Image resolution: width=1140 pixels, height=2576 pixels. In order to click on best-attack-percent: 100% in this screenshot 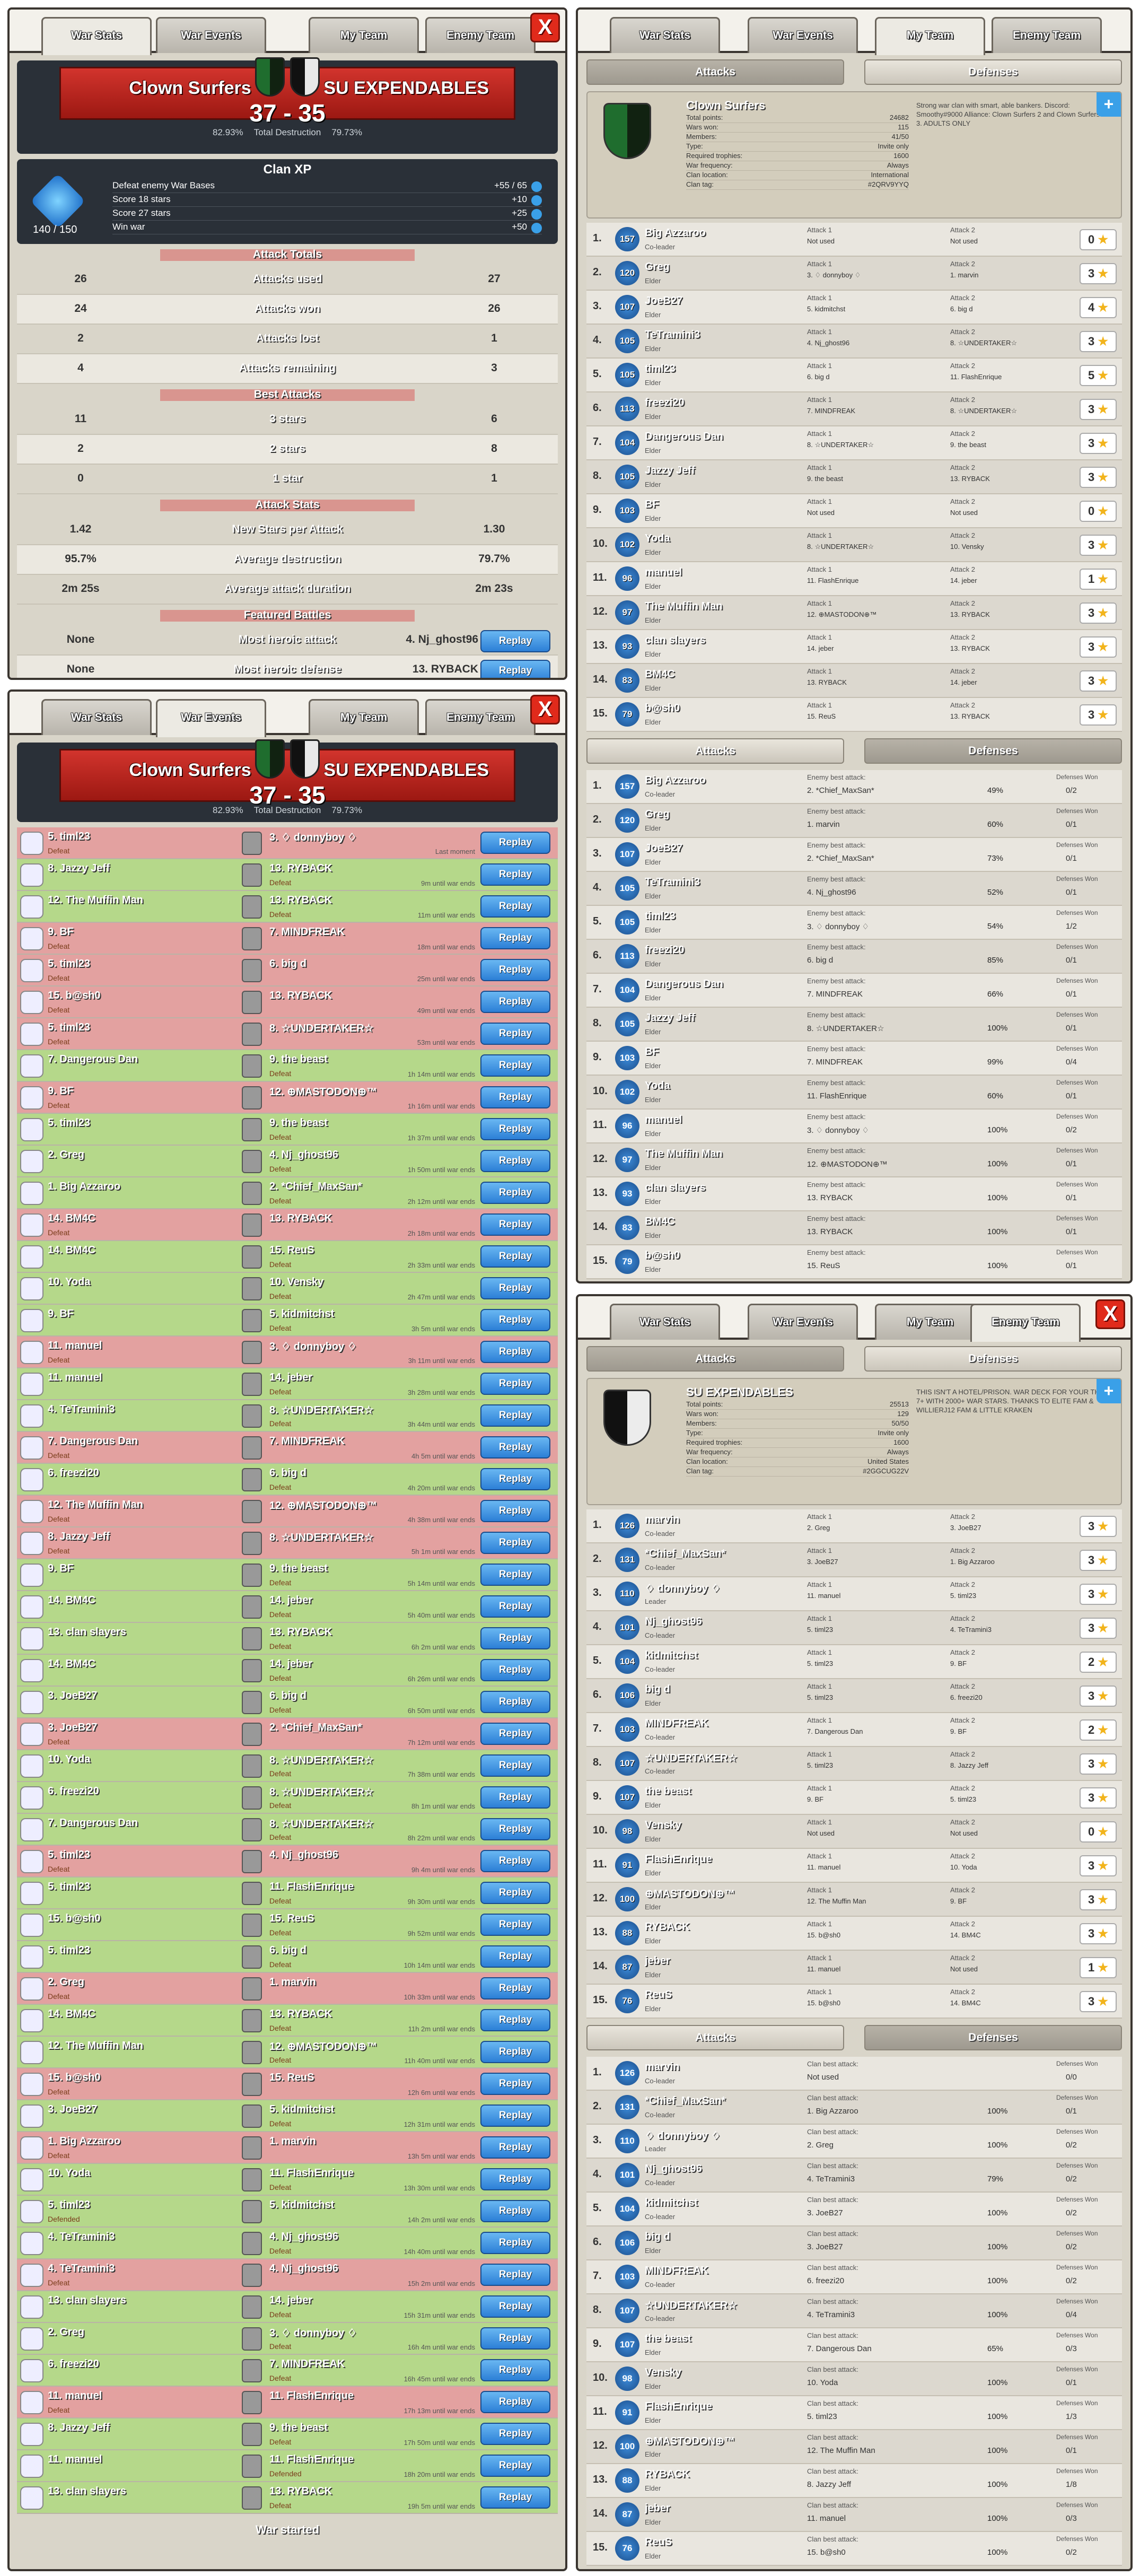, I will do `click(997, 1197)`.